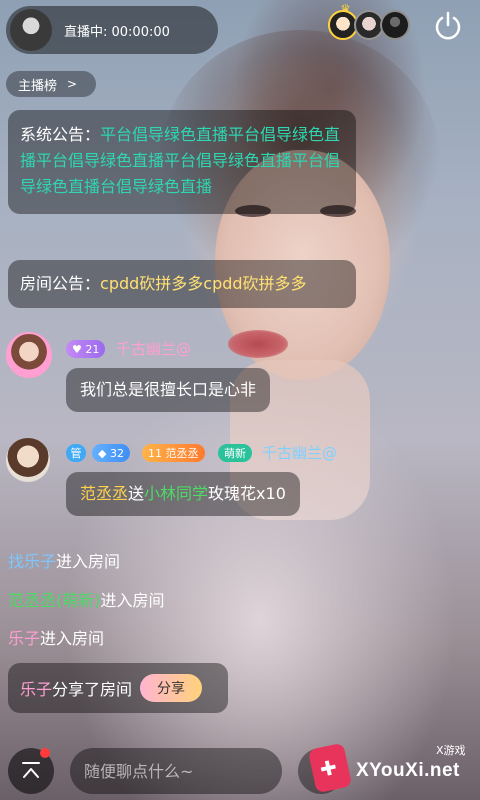 The height and width of the screenshot is (800, 480). Describe the element at coordinates (448, 26) in the screenshot. I see `power-icon` at that location.